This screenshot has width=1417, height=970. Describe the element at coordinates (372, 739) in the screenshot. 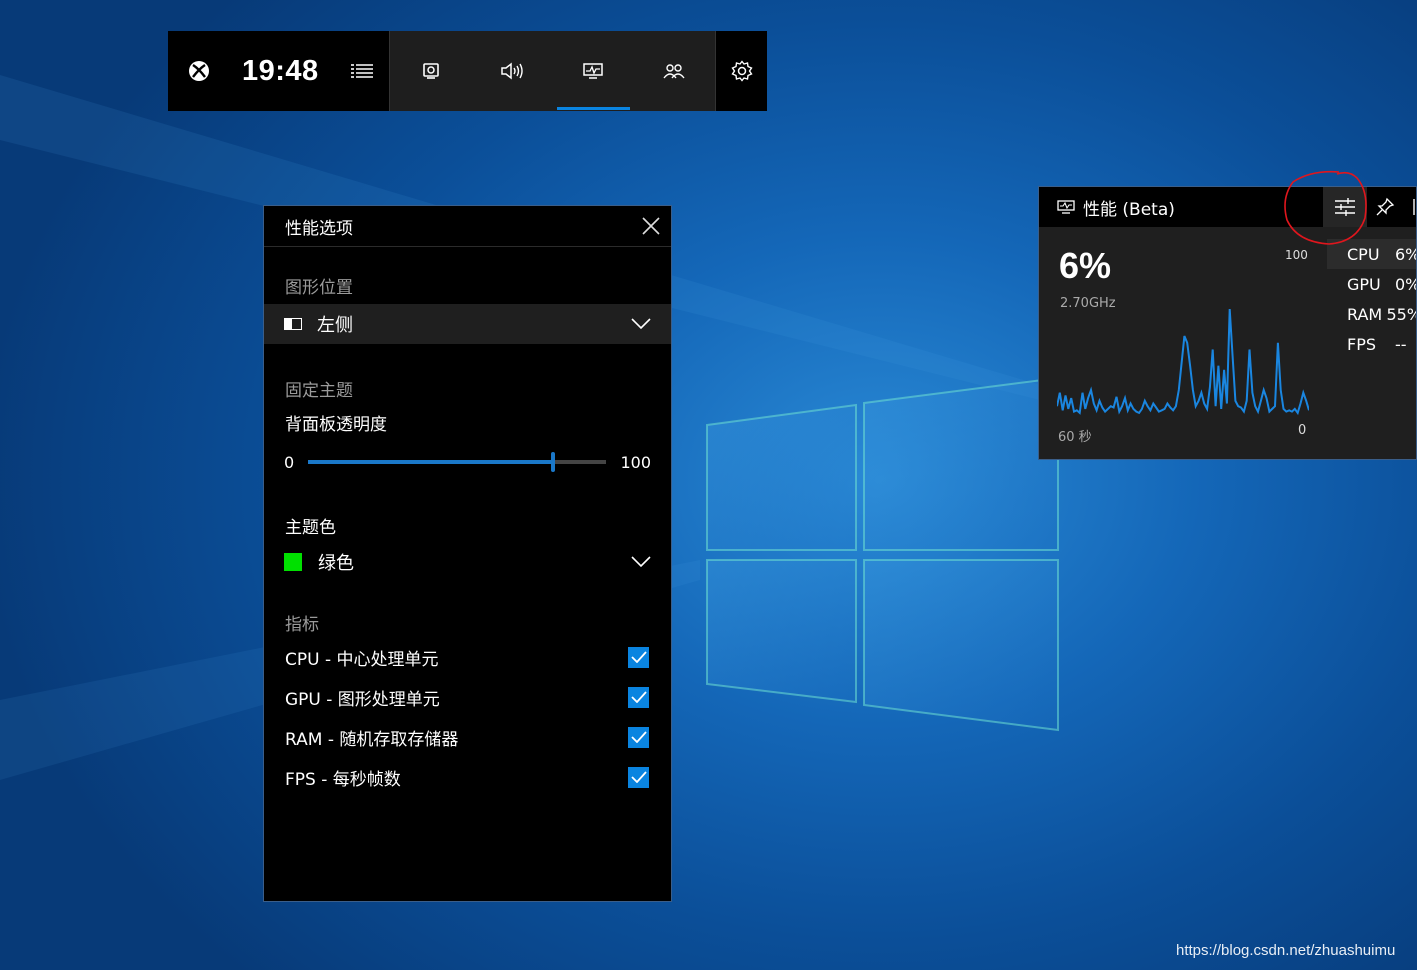

I see `metric-label: RAM - 随机存取存储器` at that location.